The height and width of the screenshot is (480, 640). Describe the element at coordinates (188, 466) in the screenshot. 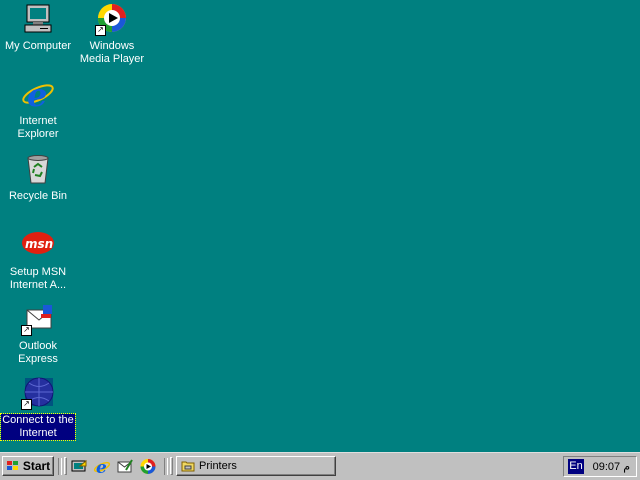

I see `printers-folder-icon` at that location.